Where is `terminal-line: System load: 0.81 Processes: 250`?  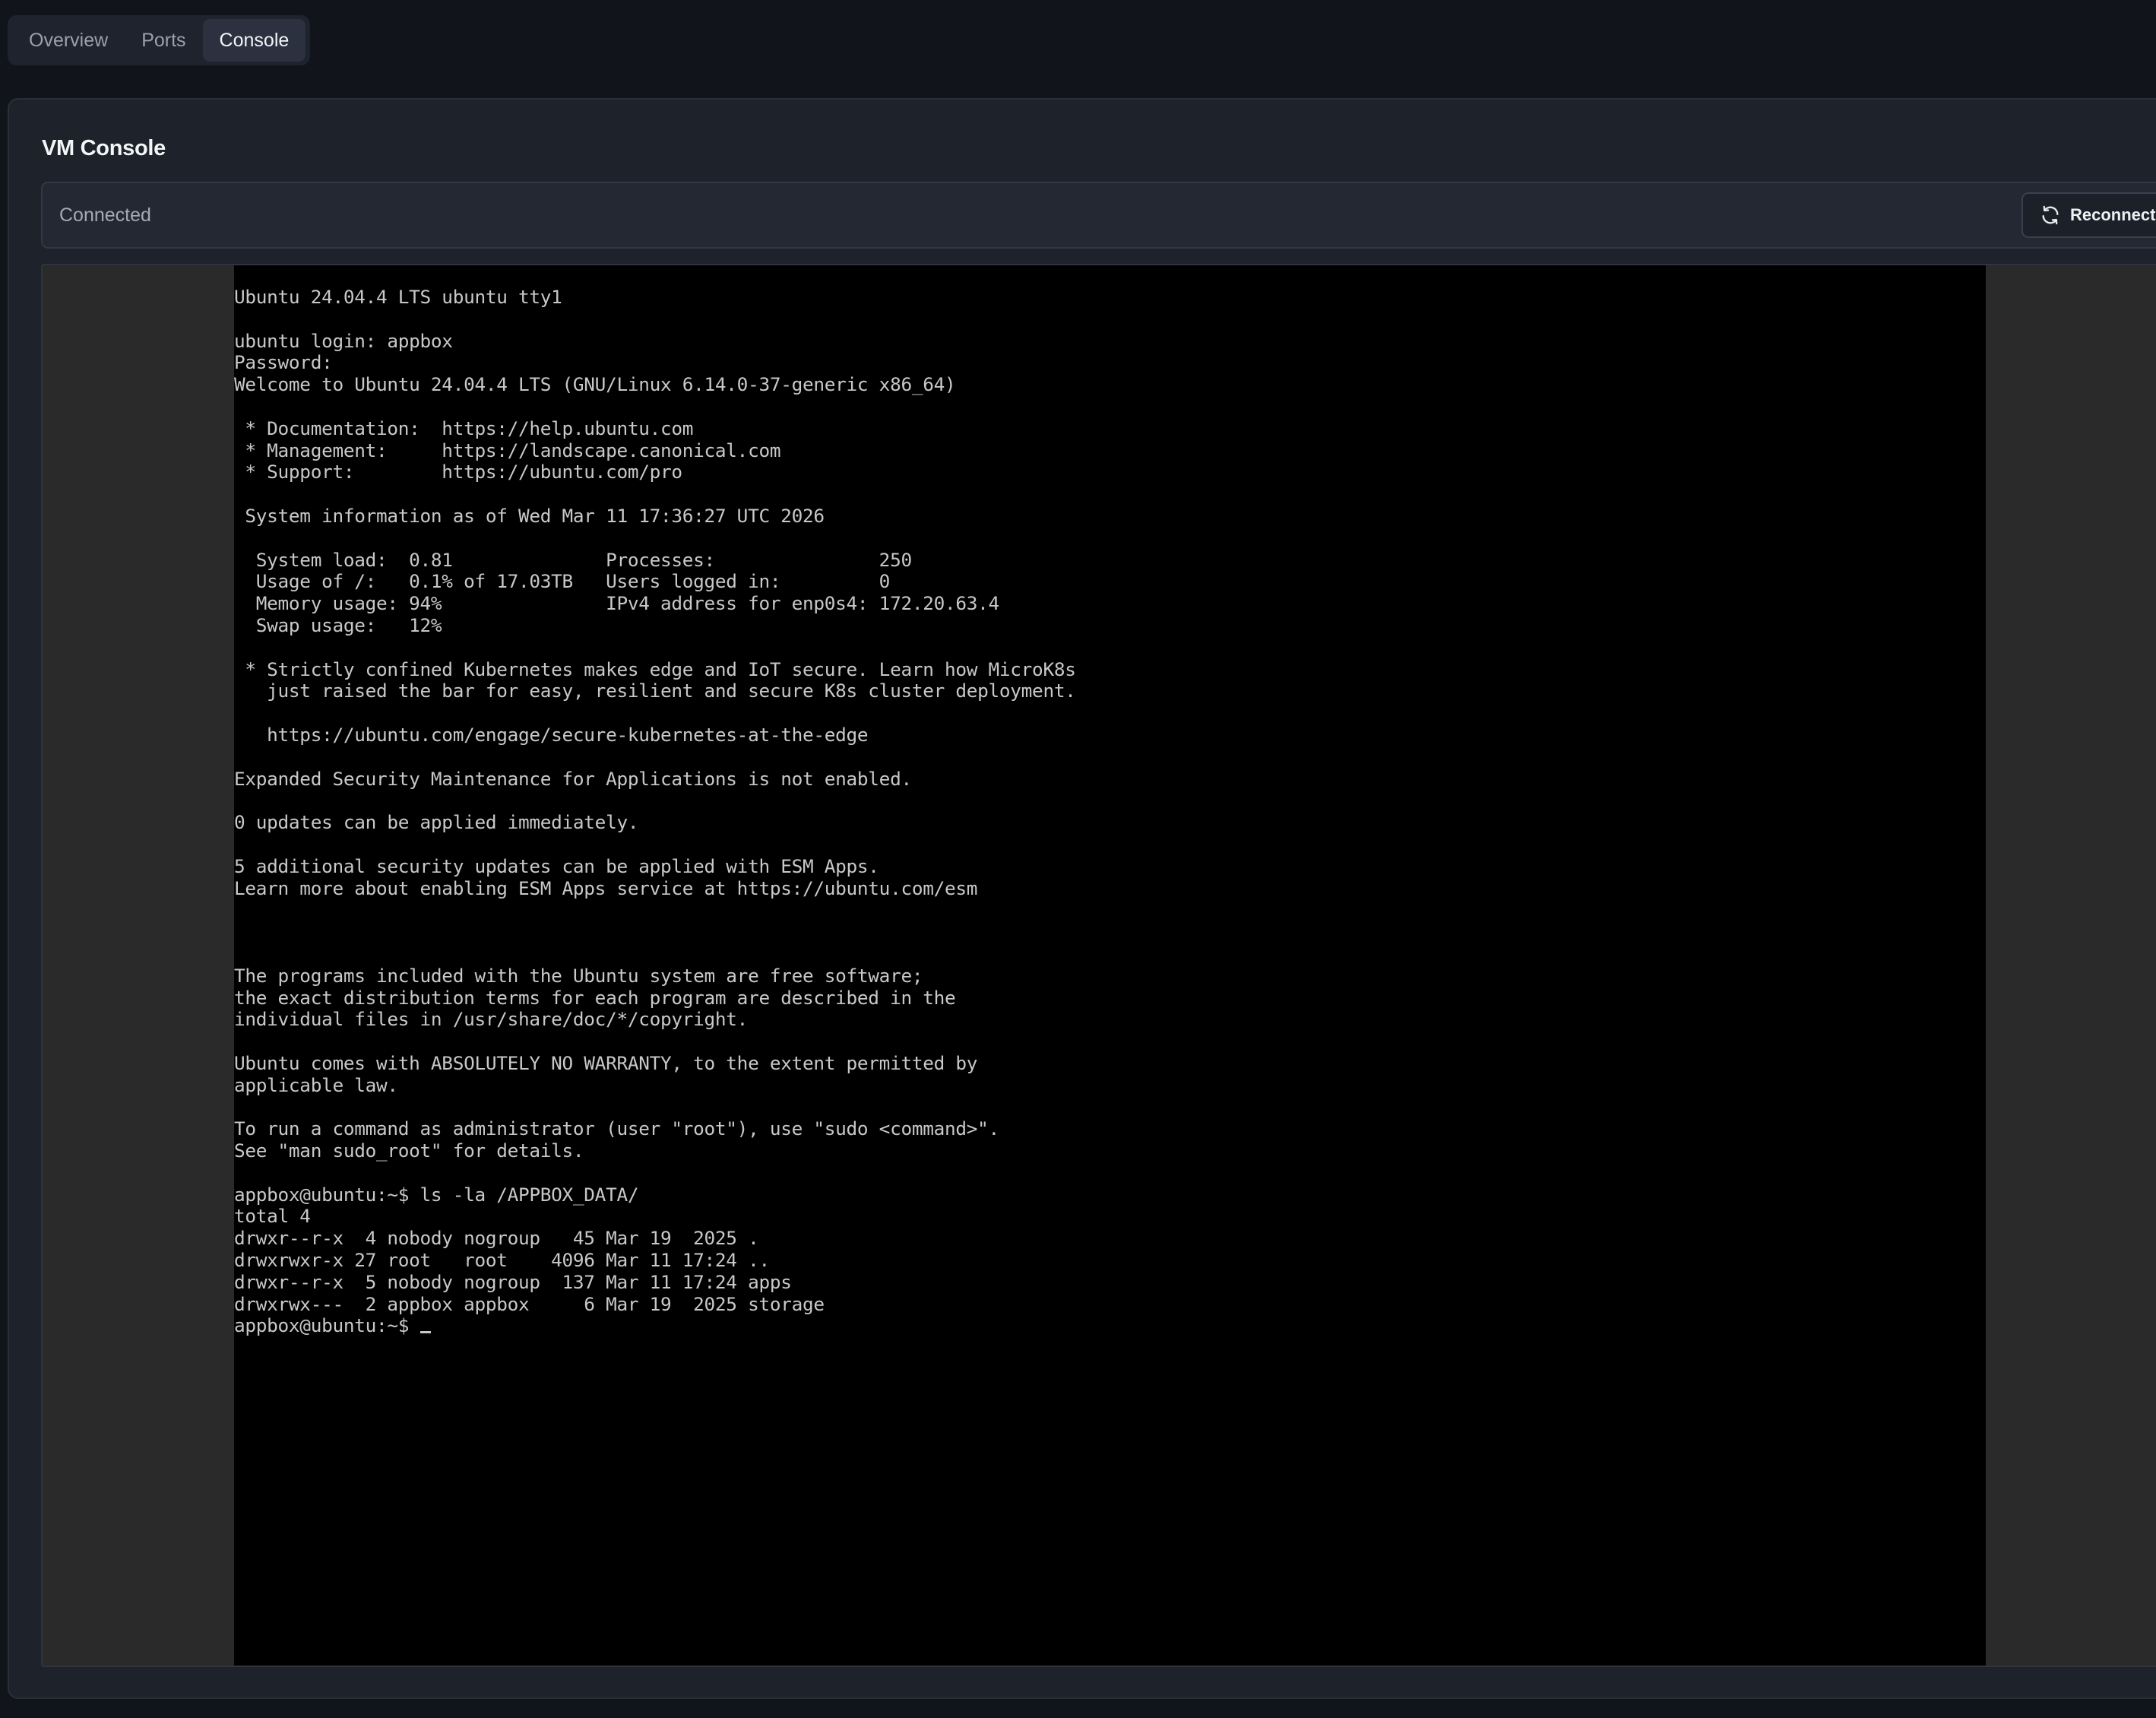
terminal-line: System load: 0.81 Processes: 250 is located at coordinates (583, 559).